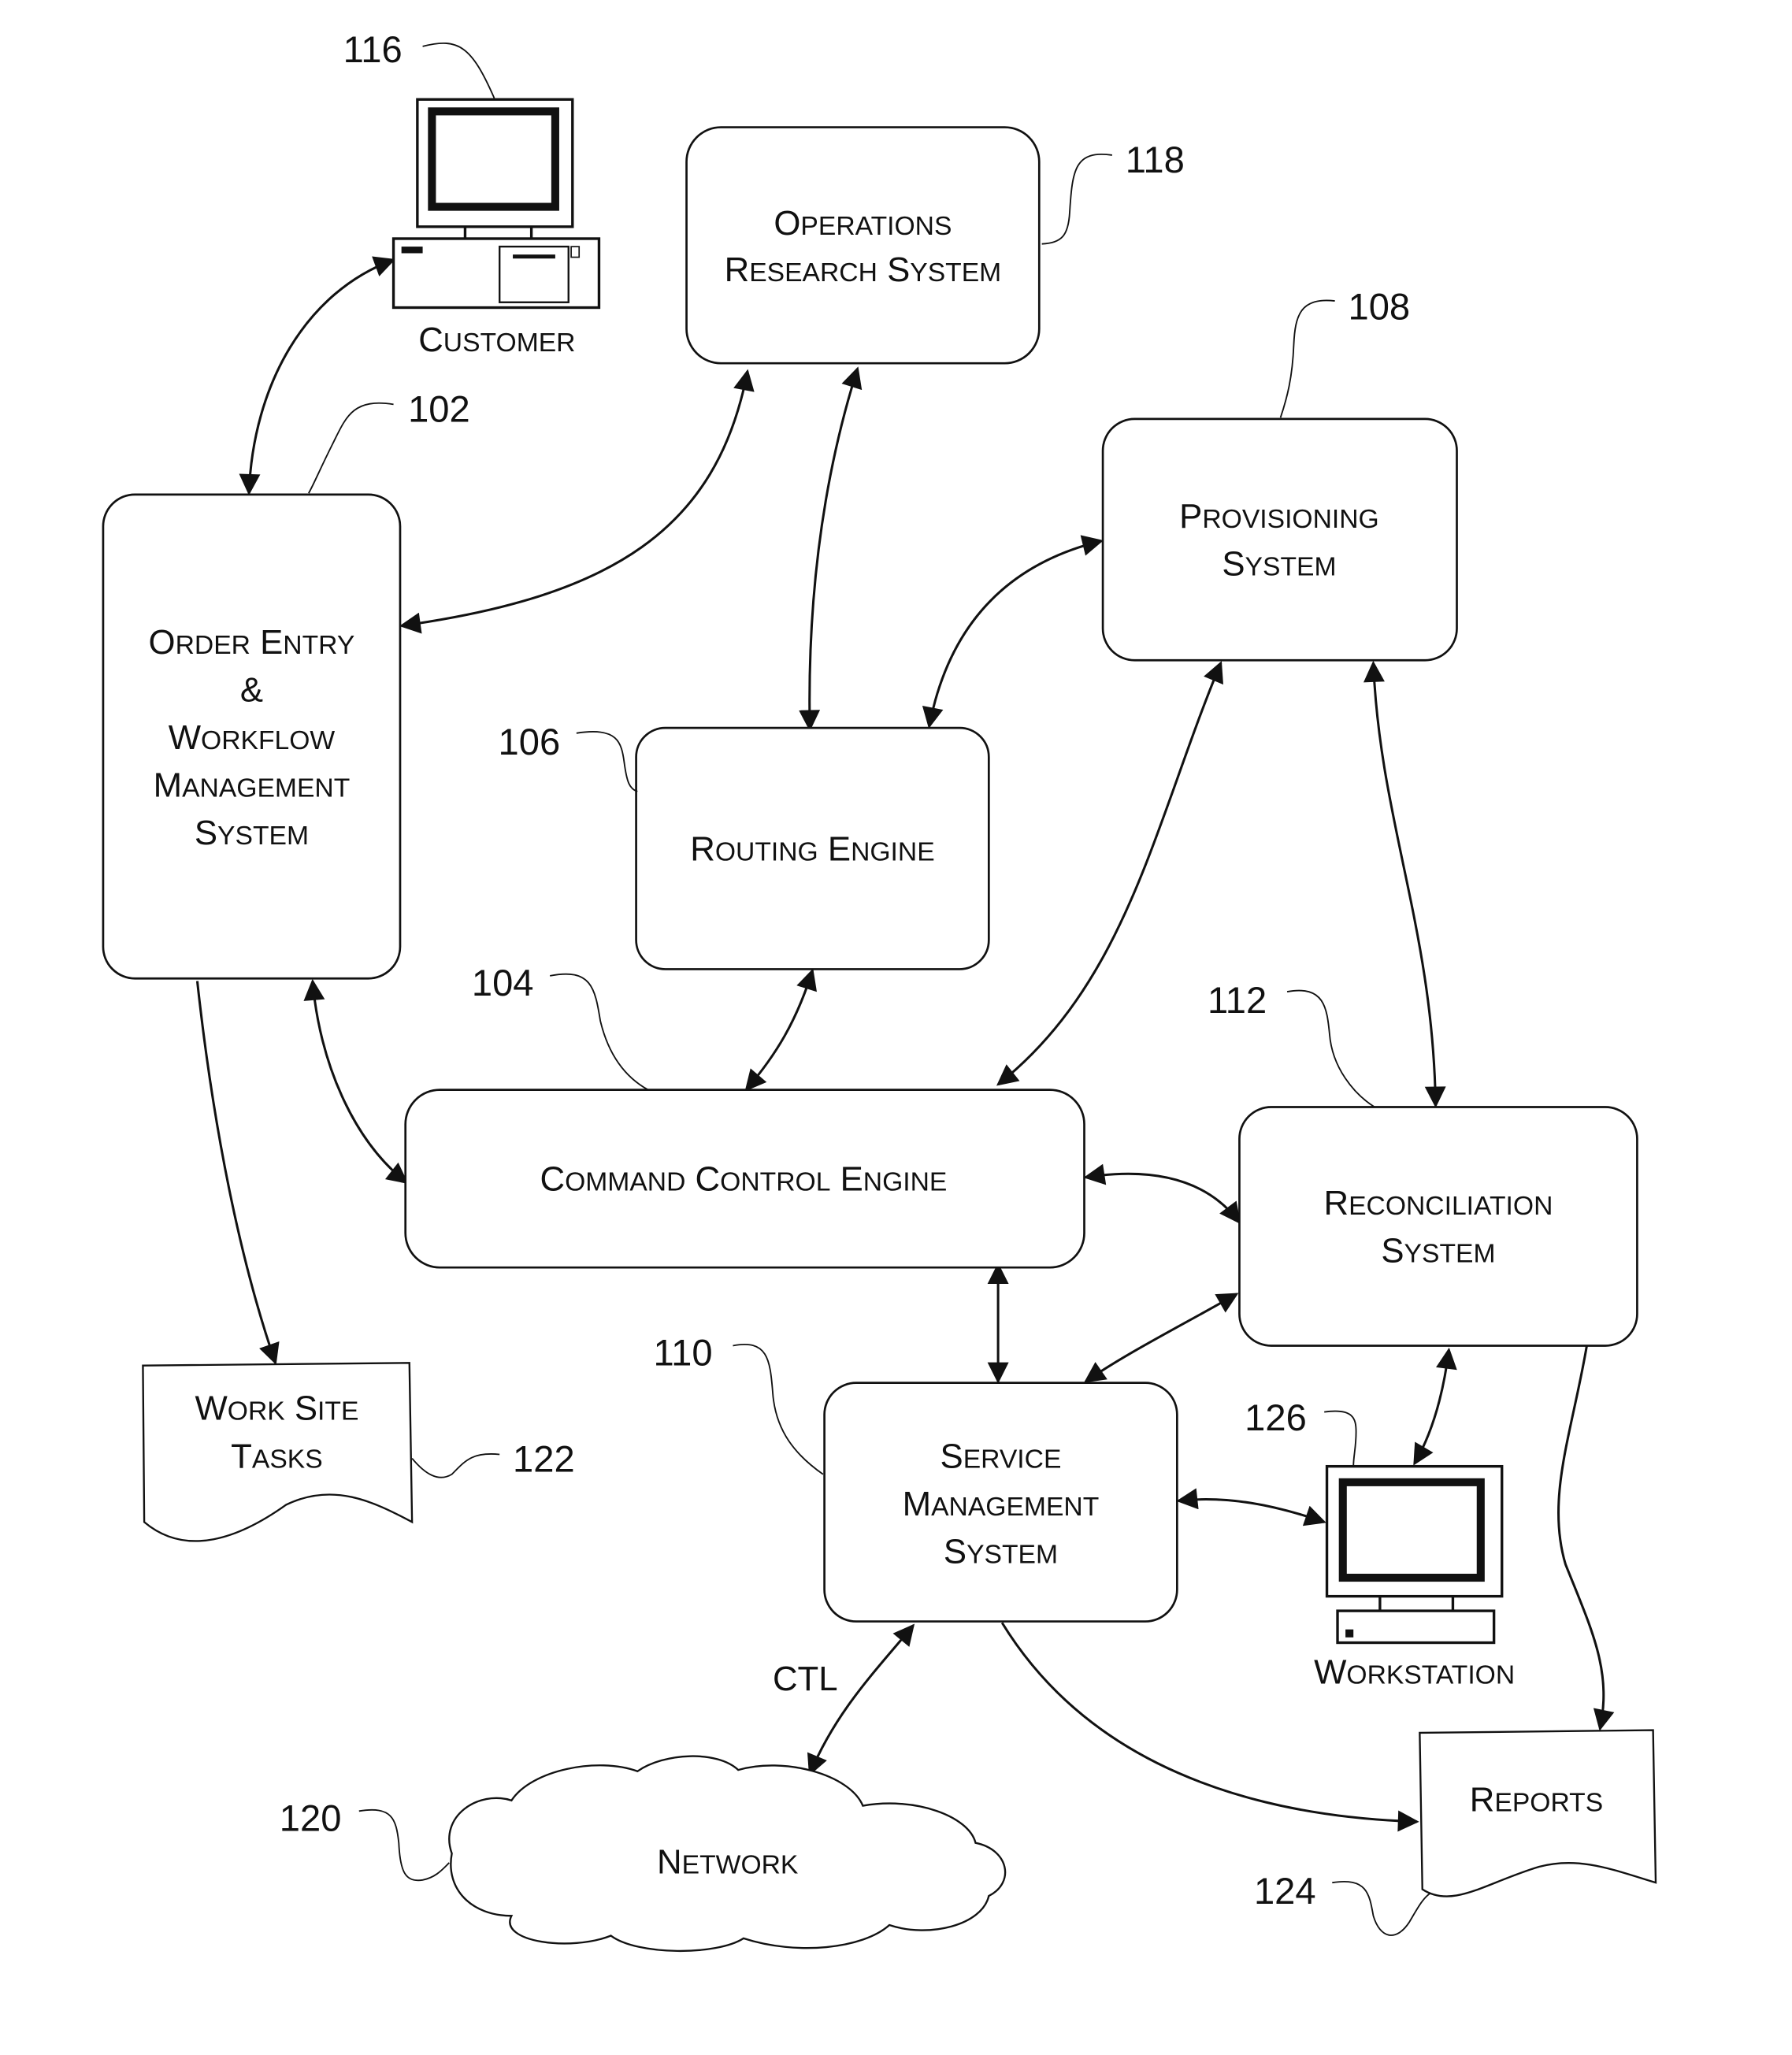  What do you see at coordinates (1435, 1406) in the screenshot?
I see `edge-reconciliation-workstation` at bounding box center [1435, 1406].